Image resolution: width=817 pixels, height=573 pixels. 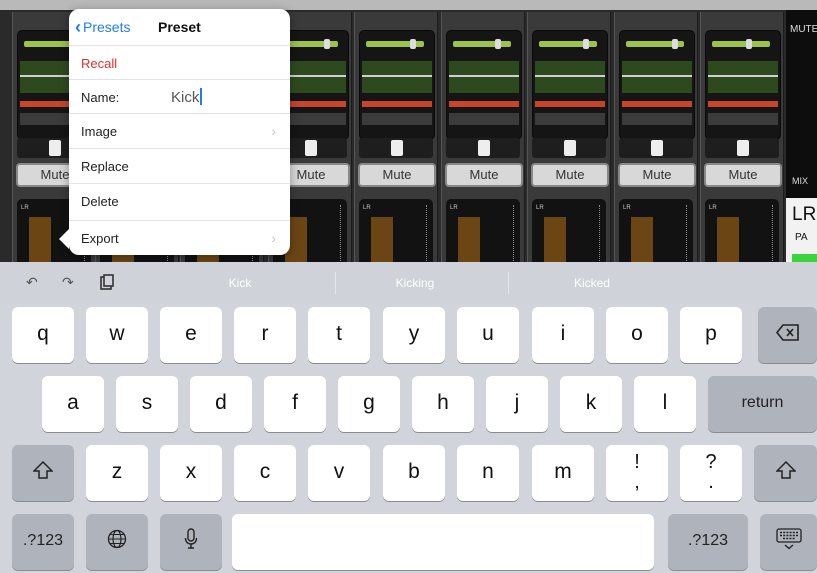 What do you see at coordinates (415, 283) in the screenshot?
I see `suggestion-2: Kicking` at bounding box center [415, 283].